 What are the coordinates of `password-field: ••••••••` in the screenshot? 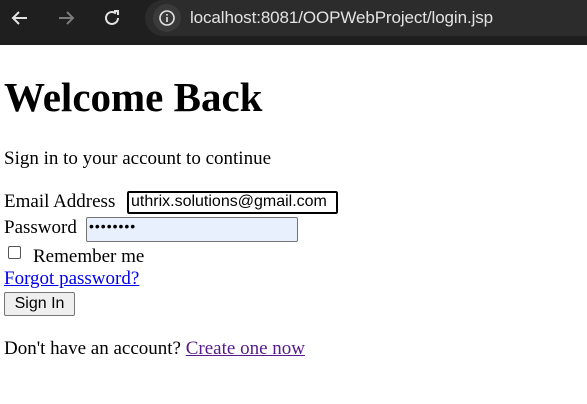 It's located at (192, 229).